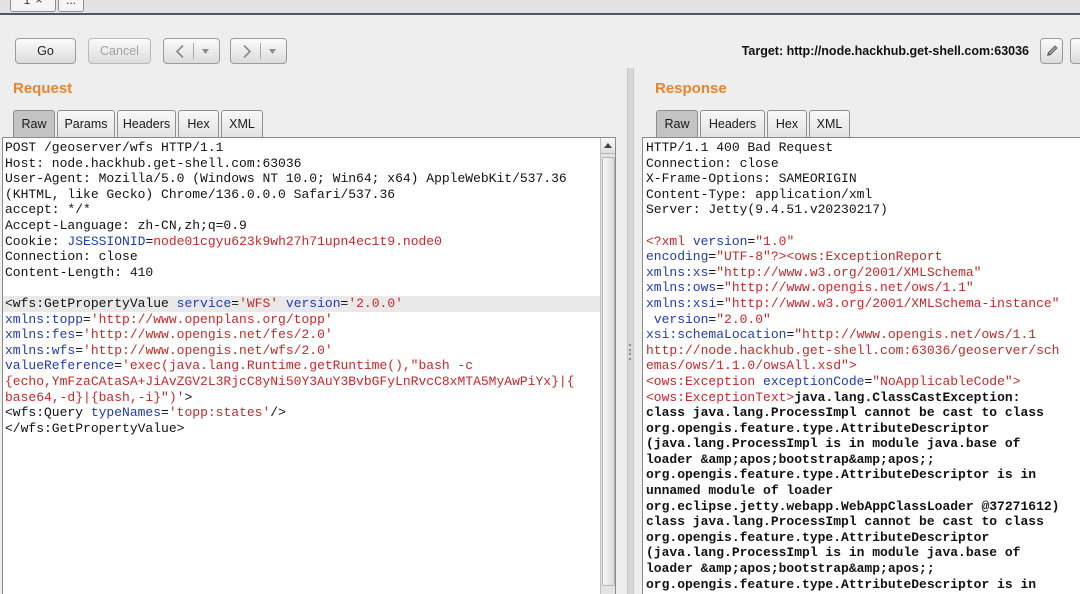 The image size is (1080, 594). Describe the element at coordinates (650, 319) in the screenshot. I see `response-code-token` at that location.